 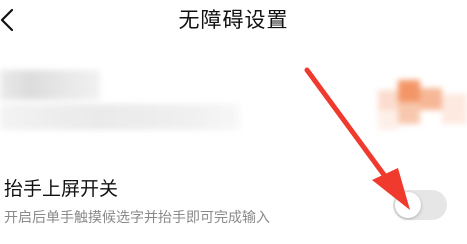 What do you see at coordinates (422, 109) in the screenshot?
I see `blurred-content-right` at bounding box center [422, 109].